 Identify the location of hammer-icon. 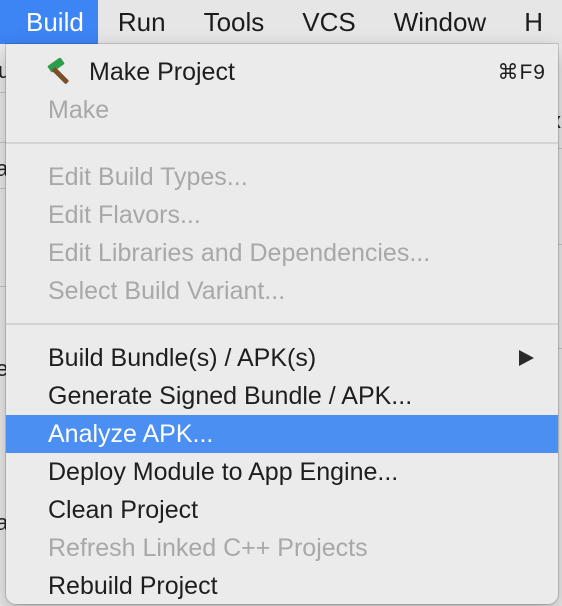
(58, 71).